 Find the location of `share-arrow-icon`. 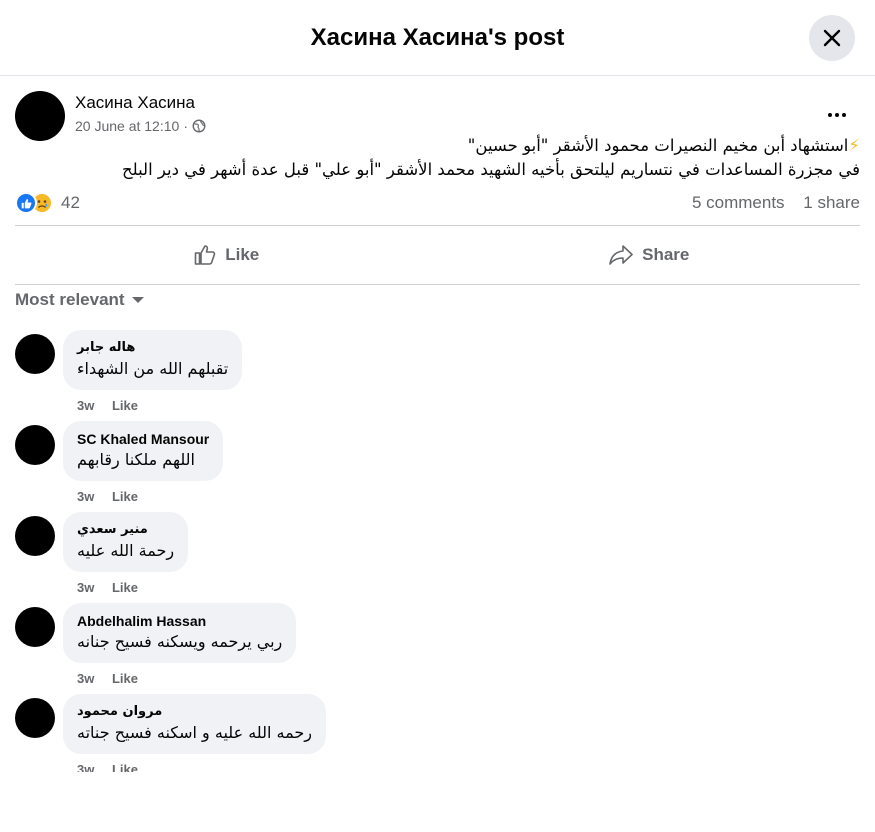

share-arrow-icon is located at coordinates (621, 255).